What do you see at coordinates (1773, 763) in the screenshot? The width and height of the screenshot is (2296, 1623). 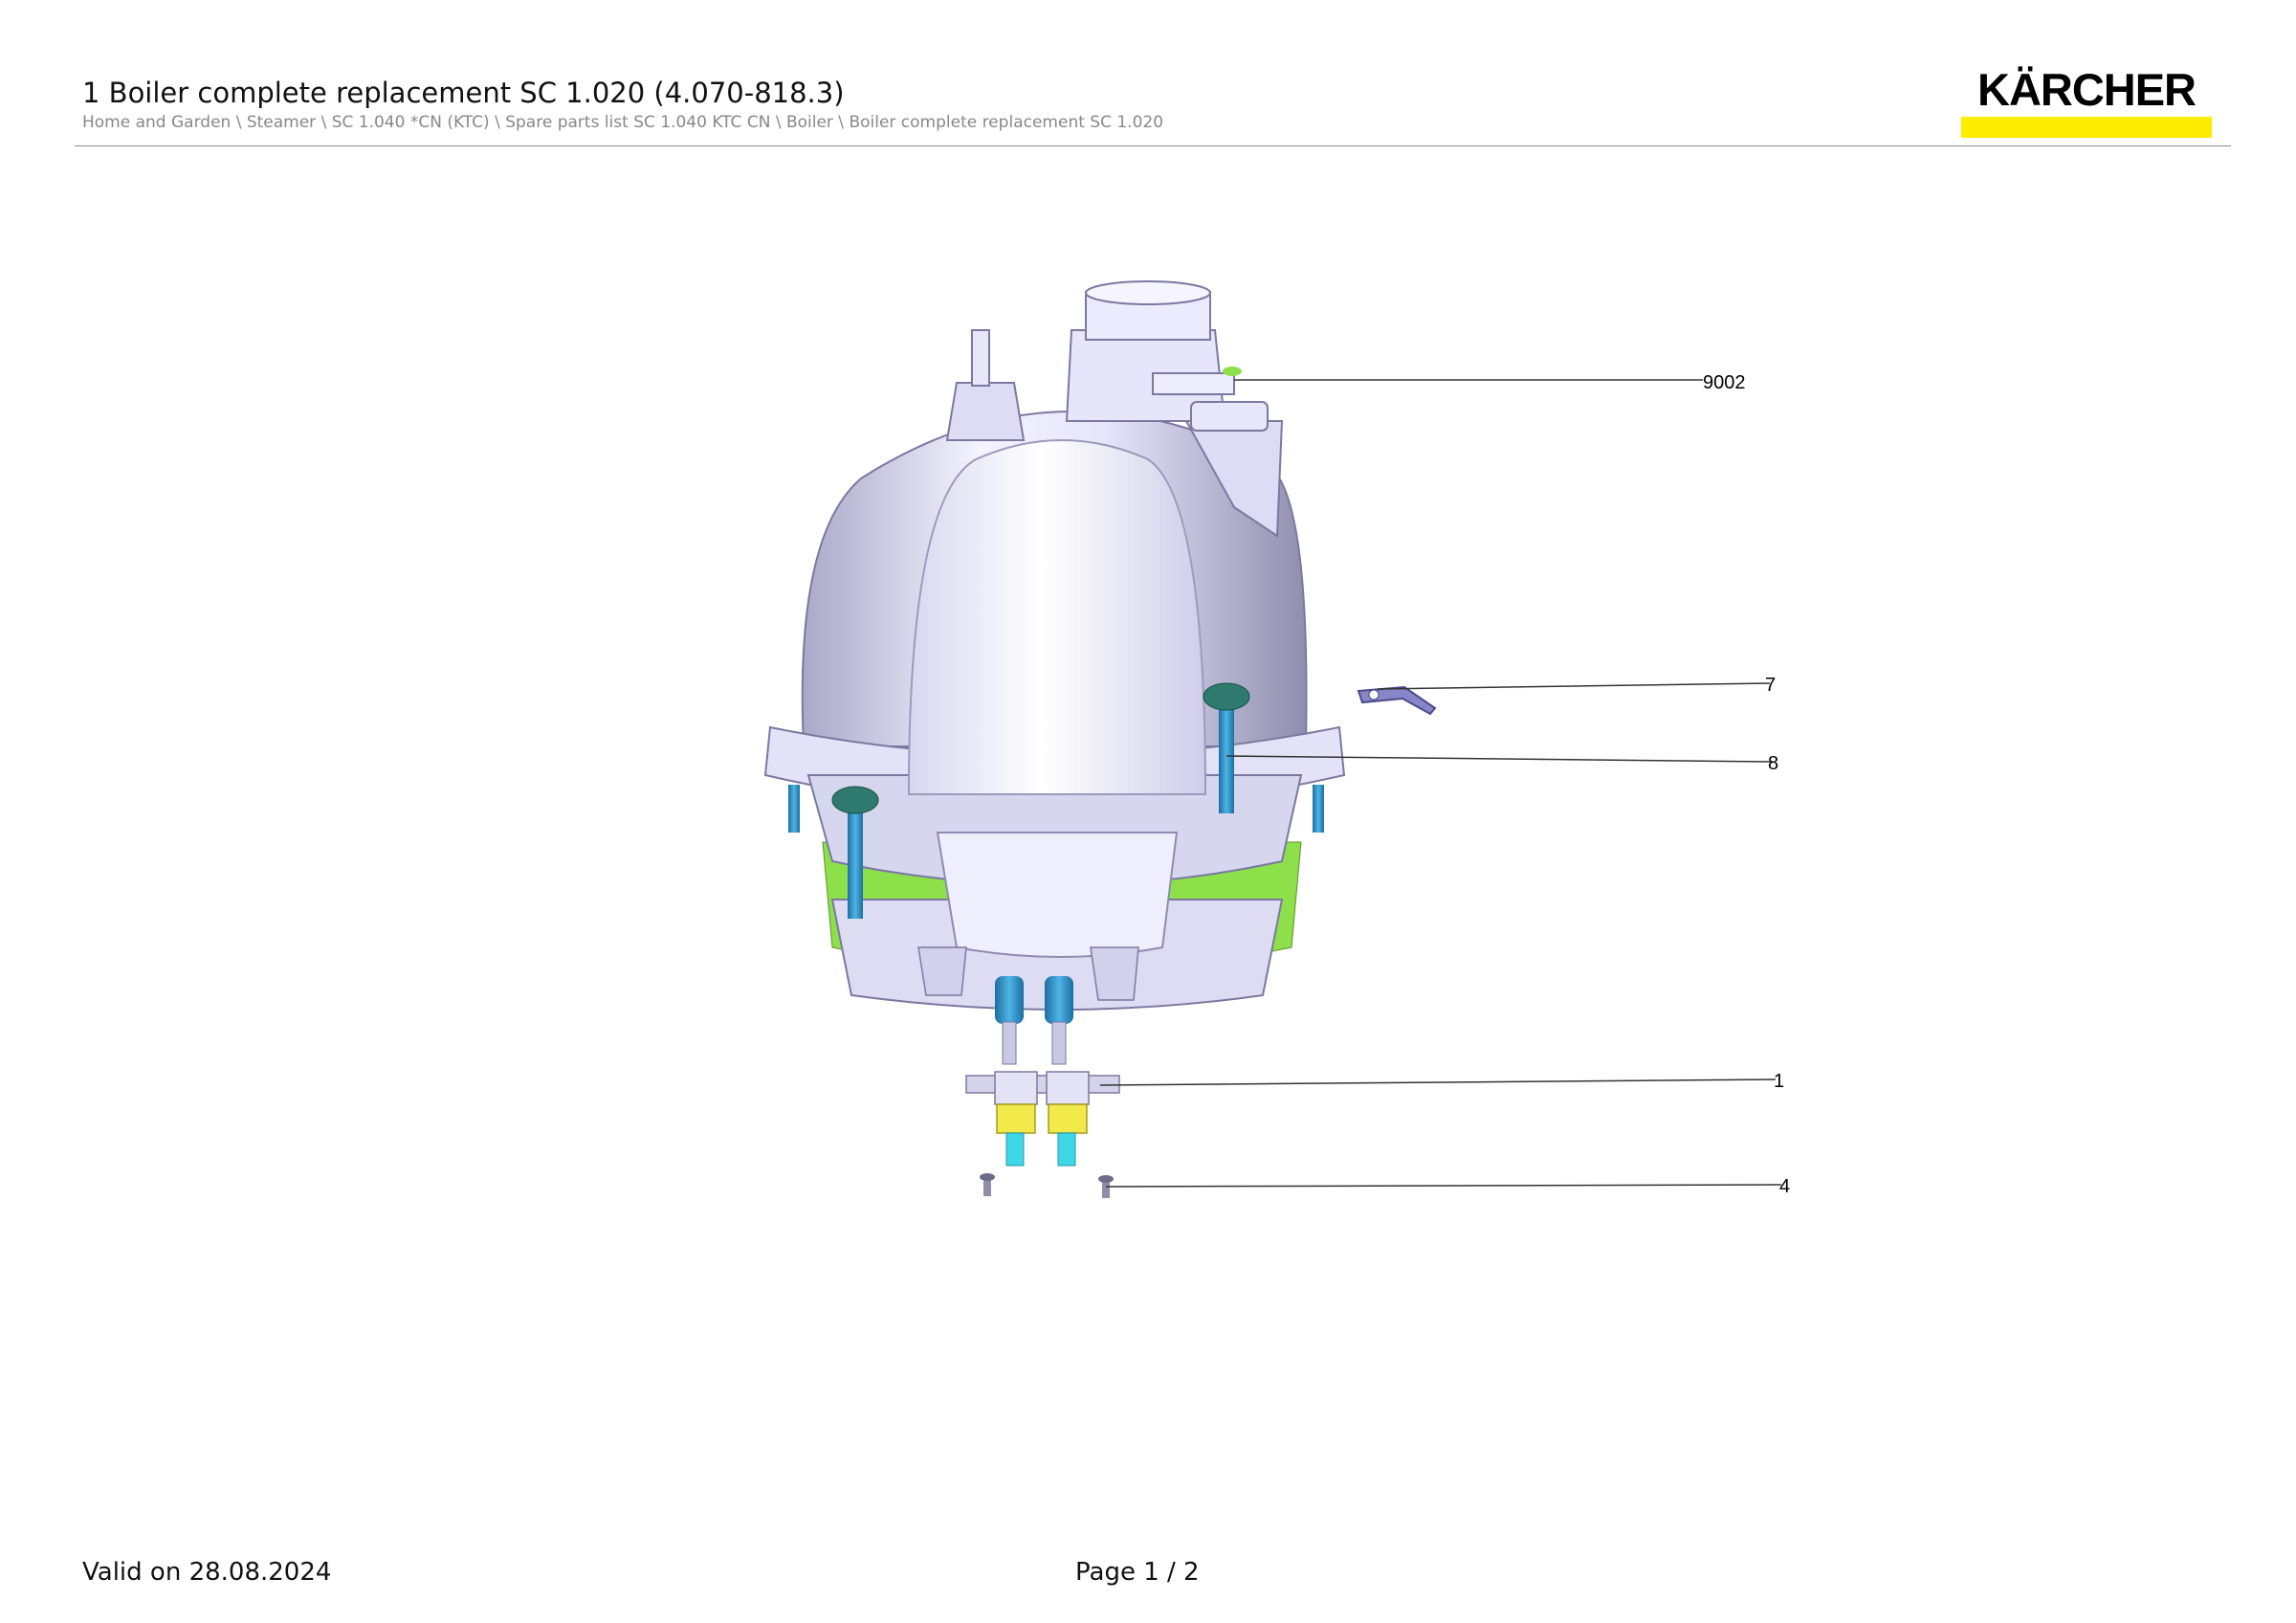 I see `callout-8: 8` at bounding box center [1773, 763].